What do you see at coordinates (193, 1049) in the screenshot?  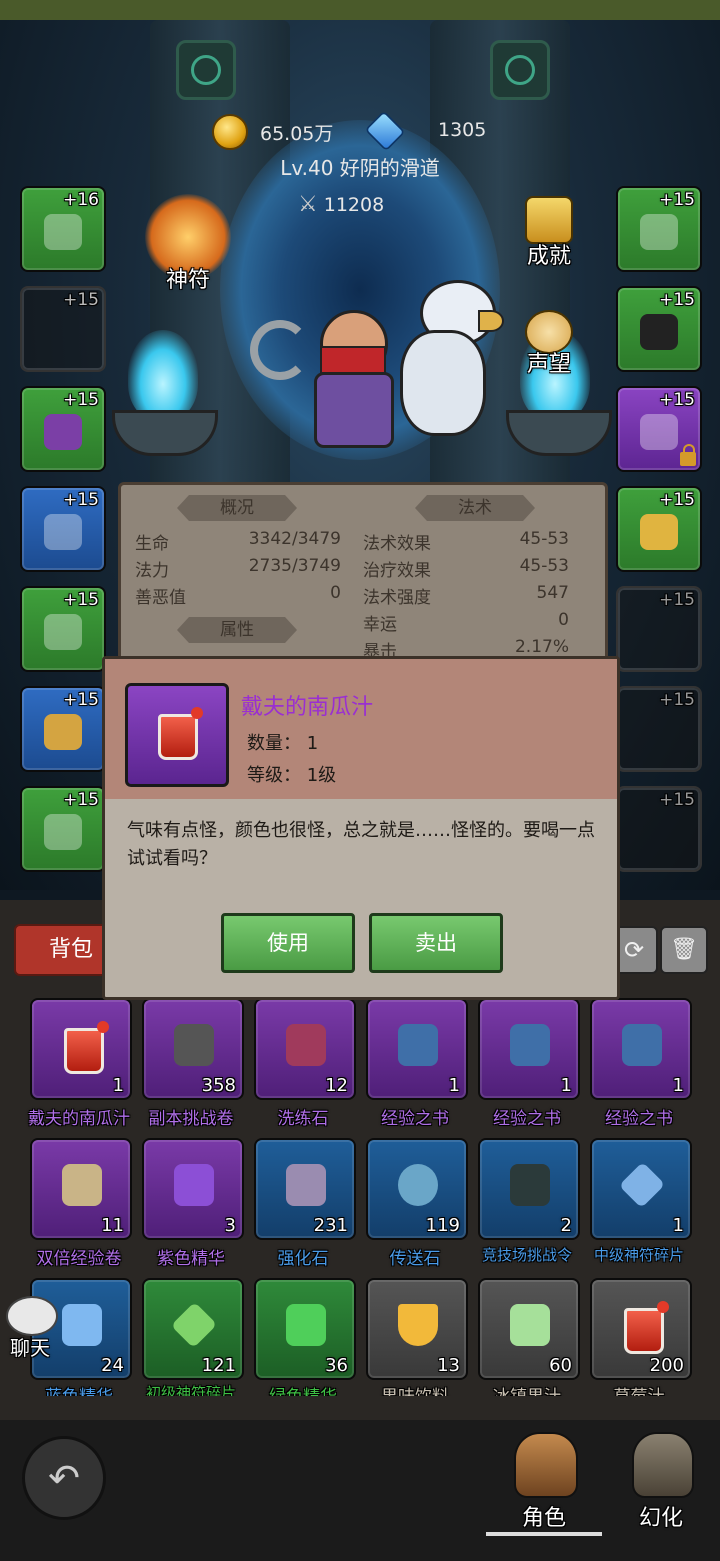 I see `inventory-item: 358` at bounding box center [193, 1049].